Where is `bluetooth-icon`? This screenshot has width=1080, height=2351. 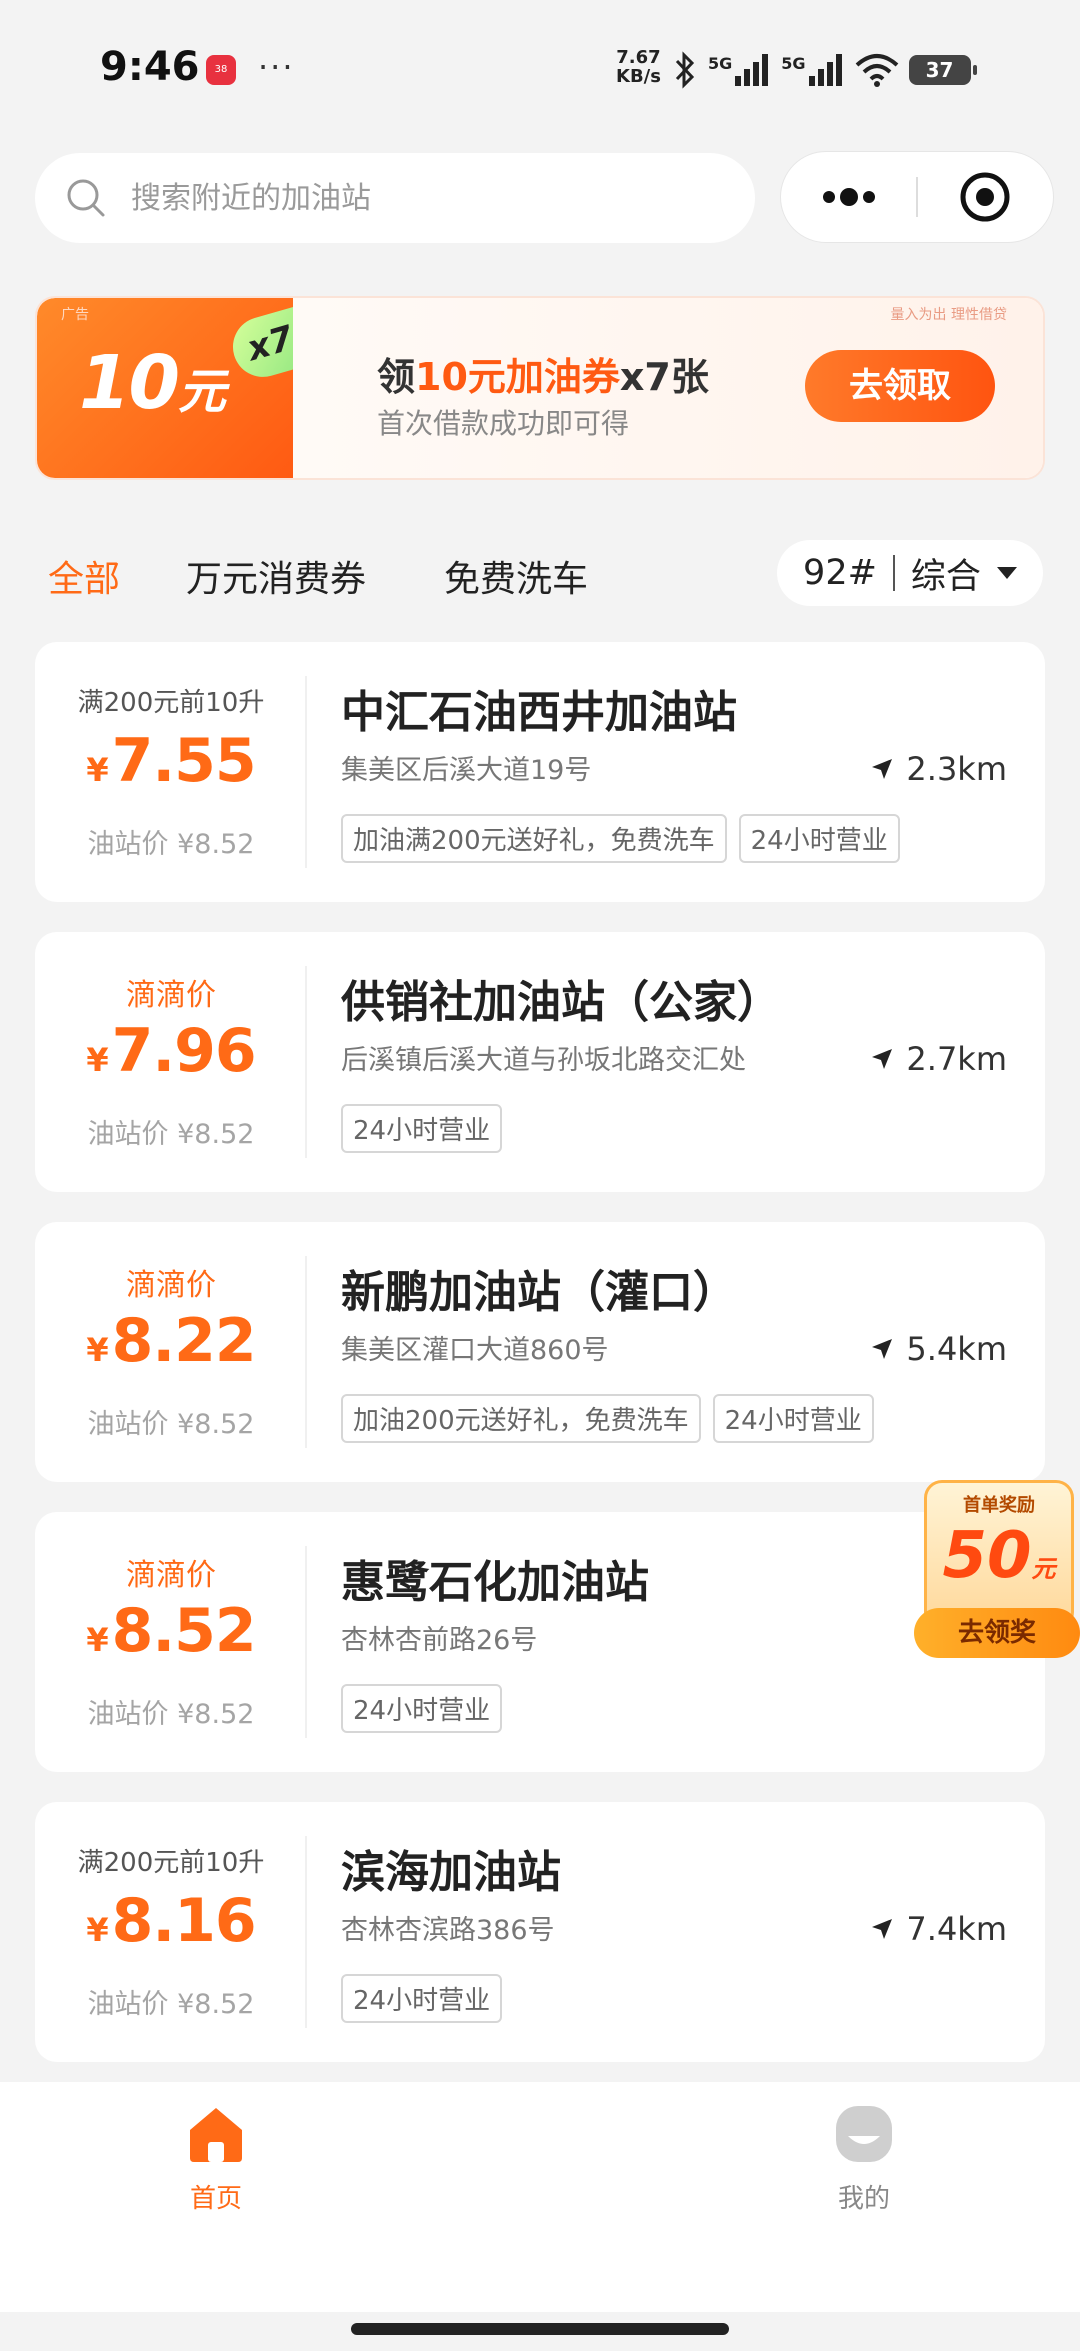 bluetooth-icon is located at coordinates (685, 70).